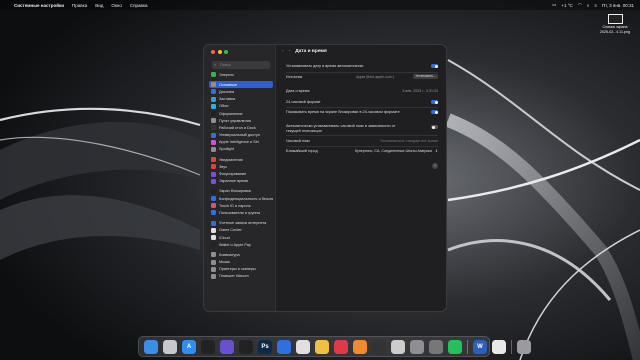 This screenshot has height=360, width=640. What do you see at coordinates (265, 346) in the screenshot?
I see `dock-app-icon: Ps` at bounding box center [265, 346].